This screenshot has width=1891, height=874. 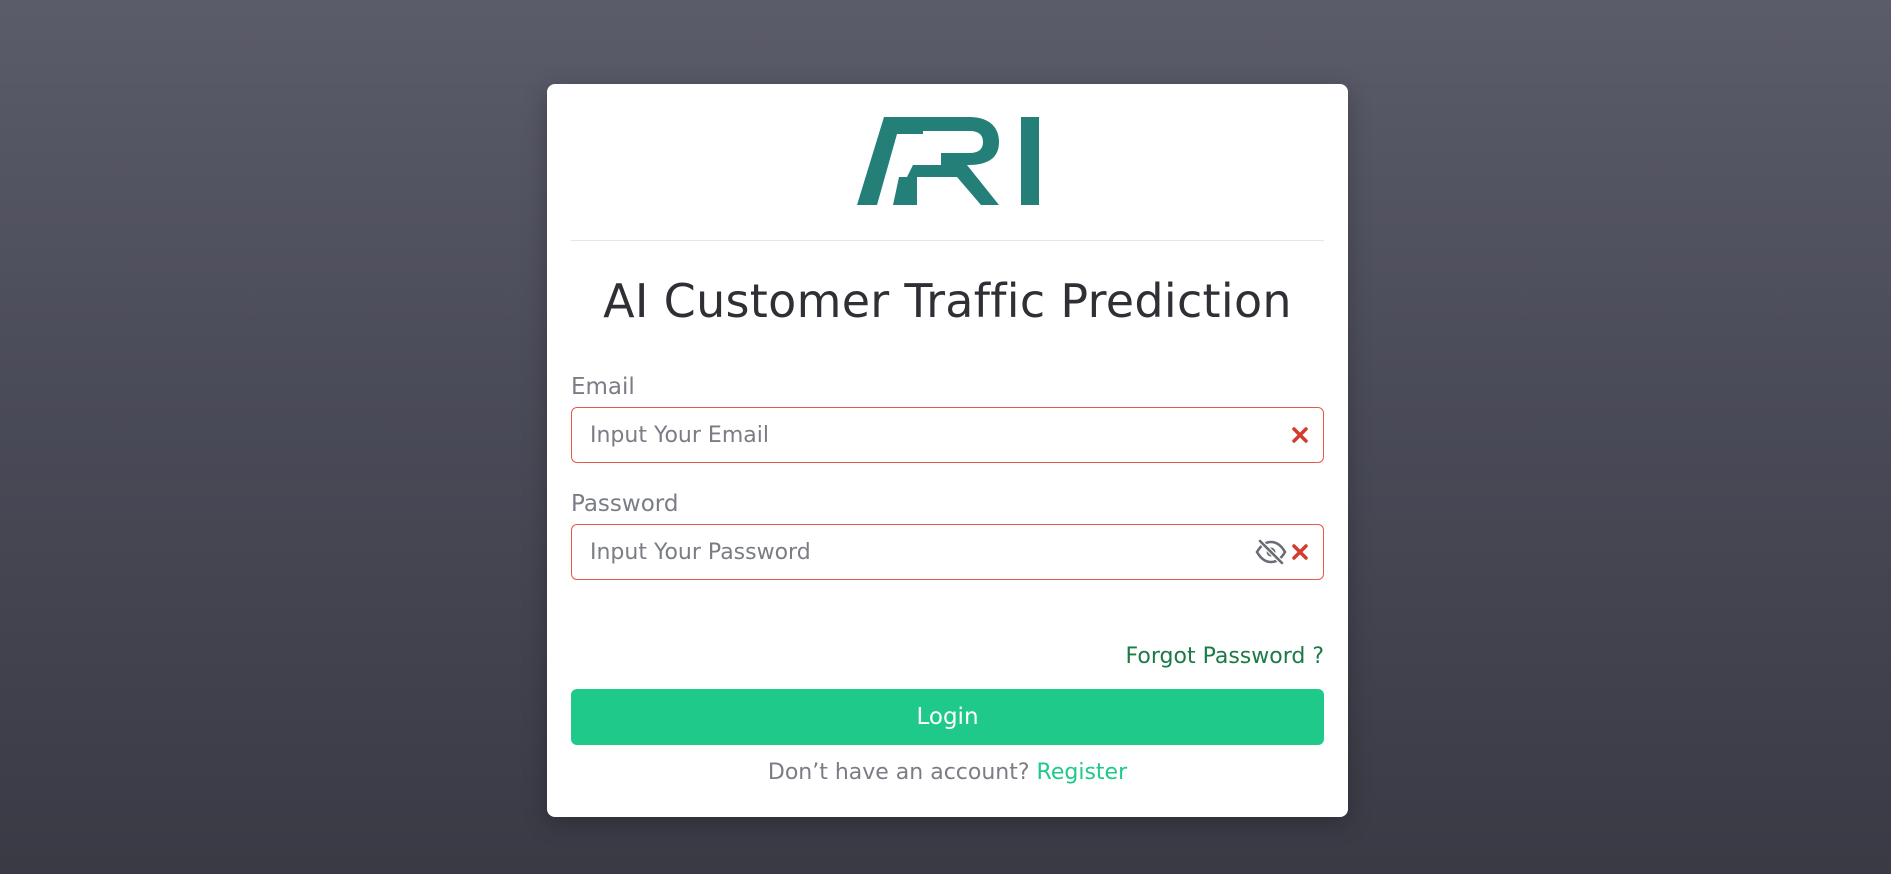 I want to click on password-field-wrapper, so click(x=947, y=552).